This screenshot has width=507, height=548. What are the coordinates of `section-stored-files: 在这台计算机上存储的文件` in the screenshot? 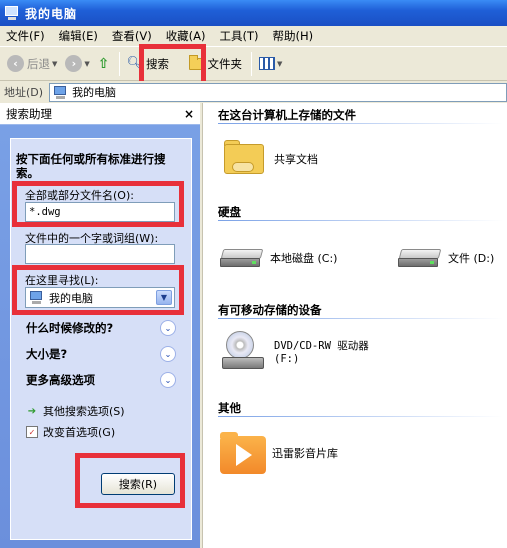 It's located at (287, 115).